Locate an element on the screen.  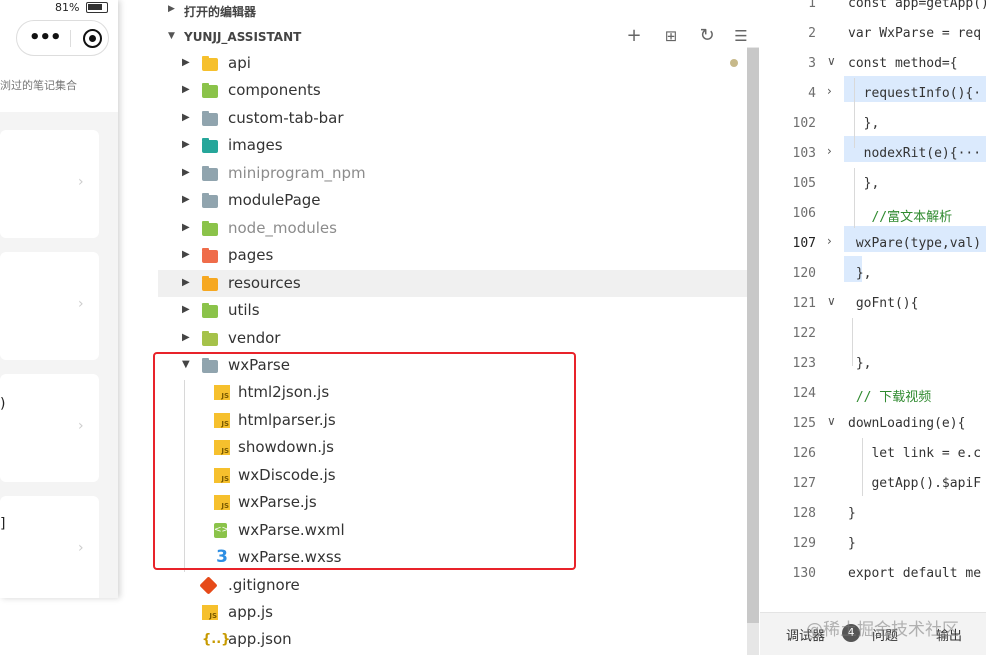
tree-folder-item: ▶ node_modules is located at coordinates (453, 228).